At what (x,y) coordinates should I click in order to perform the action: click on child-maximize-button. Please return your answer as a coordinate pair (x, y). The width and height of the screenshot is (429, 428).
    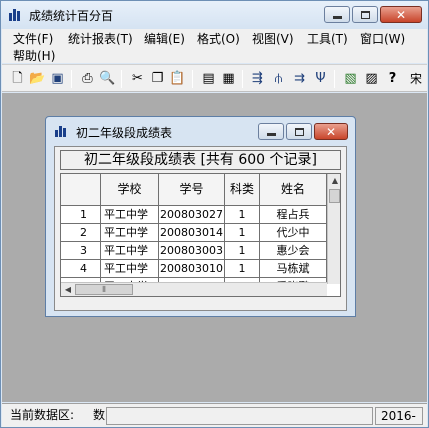
    Looking at the image, I should click on (299, 131).